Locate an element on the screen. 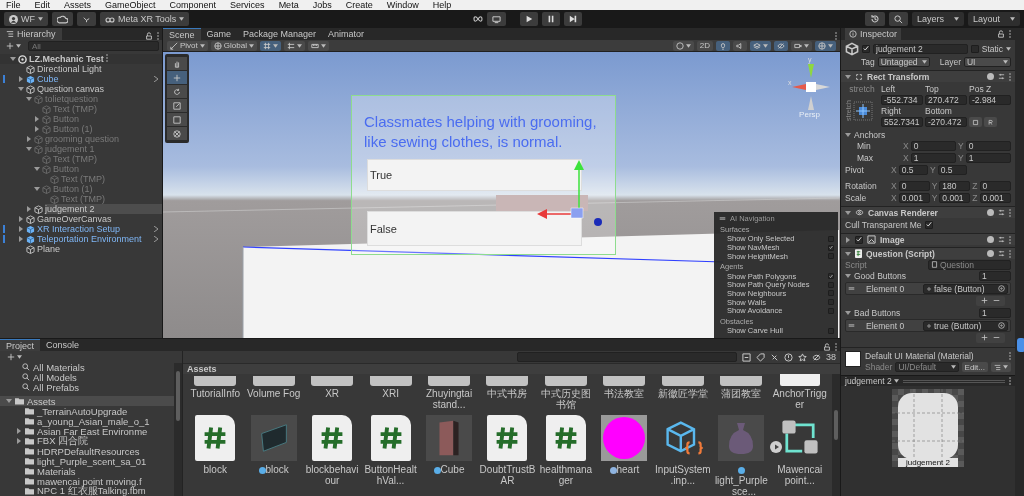  hierarchy-item: judgement 2 is located at coordinates (103, 209).